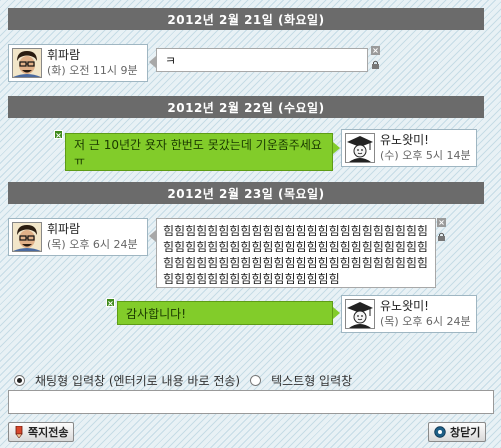  Describe the element at coordinates (440, 432) in the screenshot. I see `close-circle-icon` at that location.